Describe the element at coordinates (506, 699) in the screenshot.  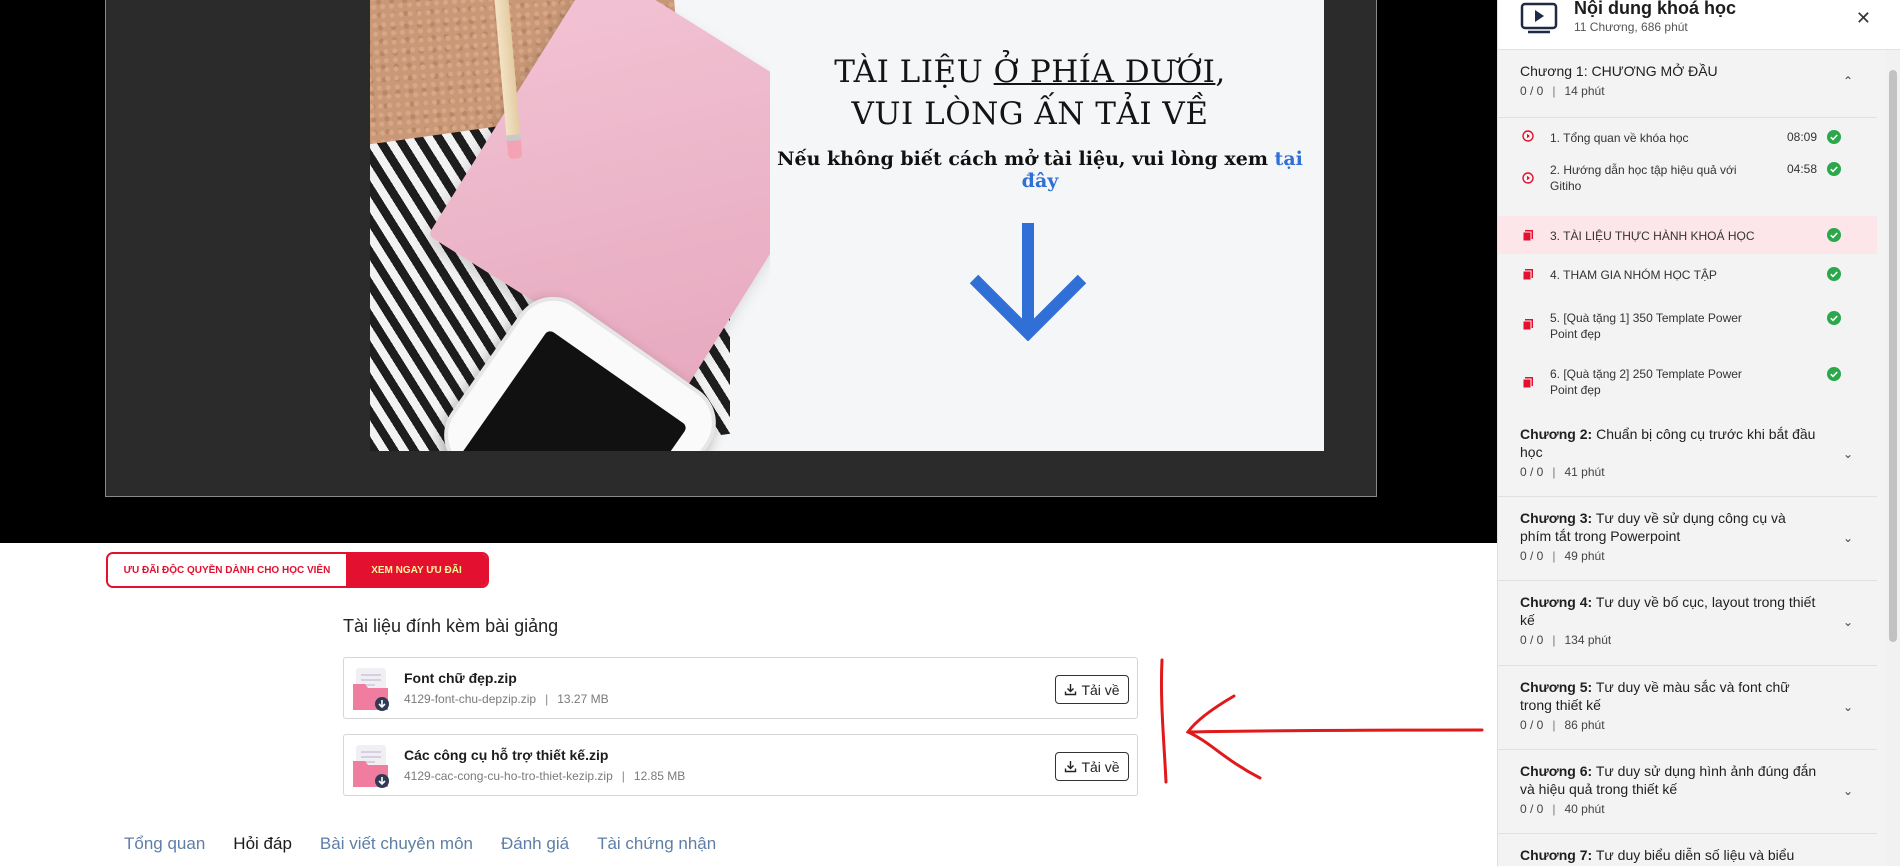
I see `file-meta: 4129-font-chu-depzip.zip | 13.27 MB` at that location.